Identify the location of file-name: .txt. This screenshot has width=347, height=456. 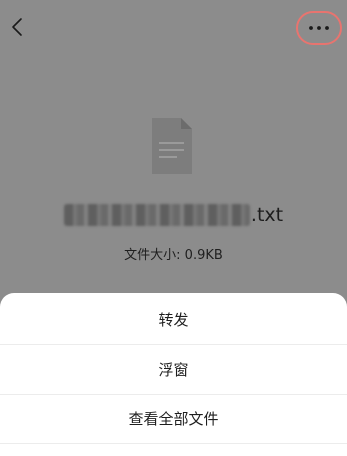
(173, 215).